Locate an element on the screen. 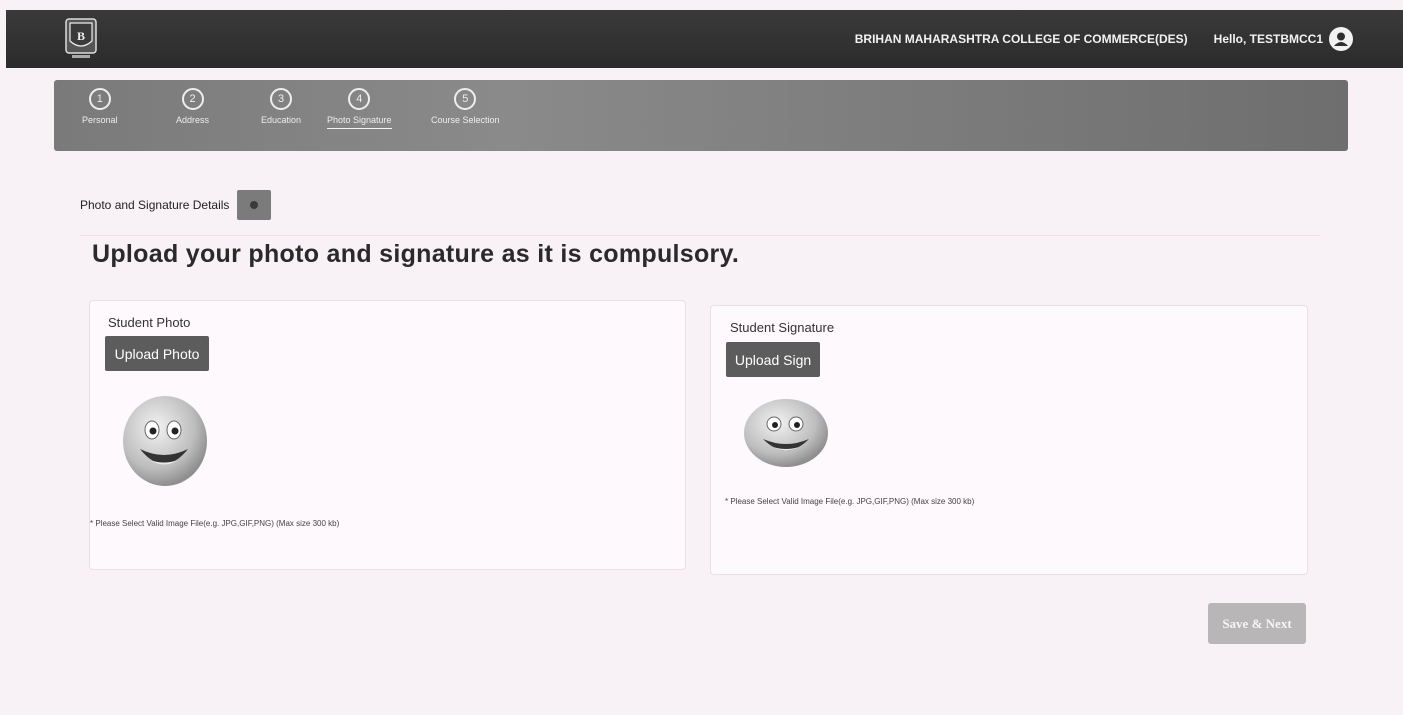 This screenshot has width=1403, height=715. step-number: 2 is located at coordinates (192, 99).